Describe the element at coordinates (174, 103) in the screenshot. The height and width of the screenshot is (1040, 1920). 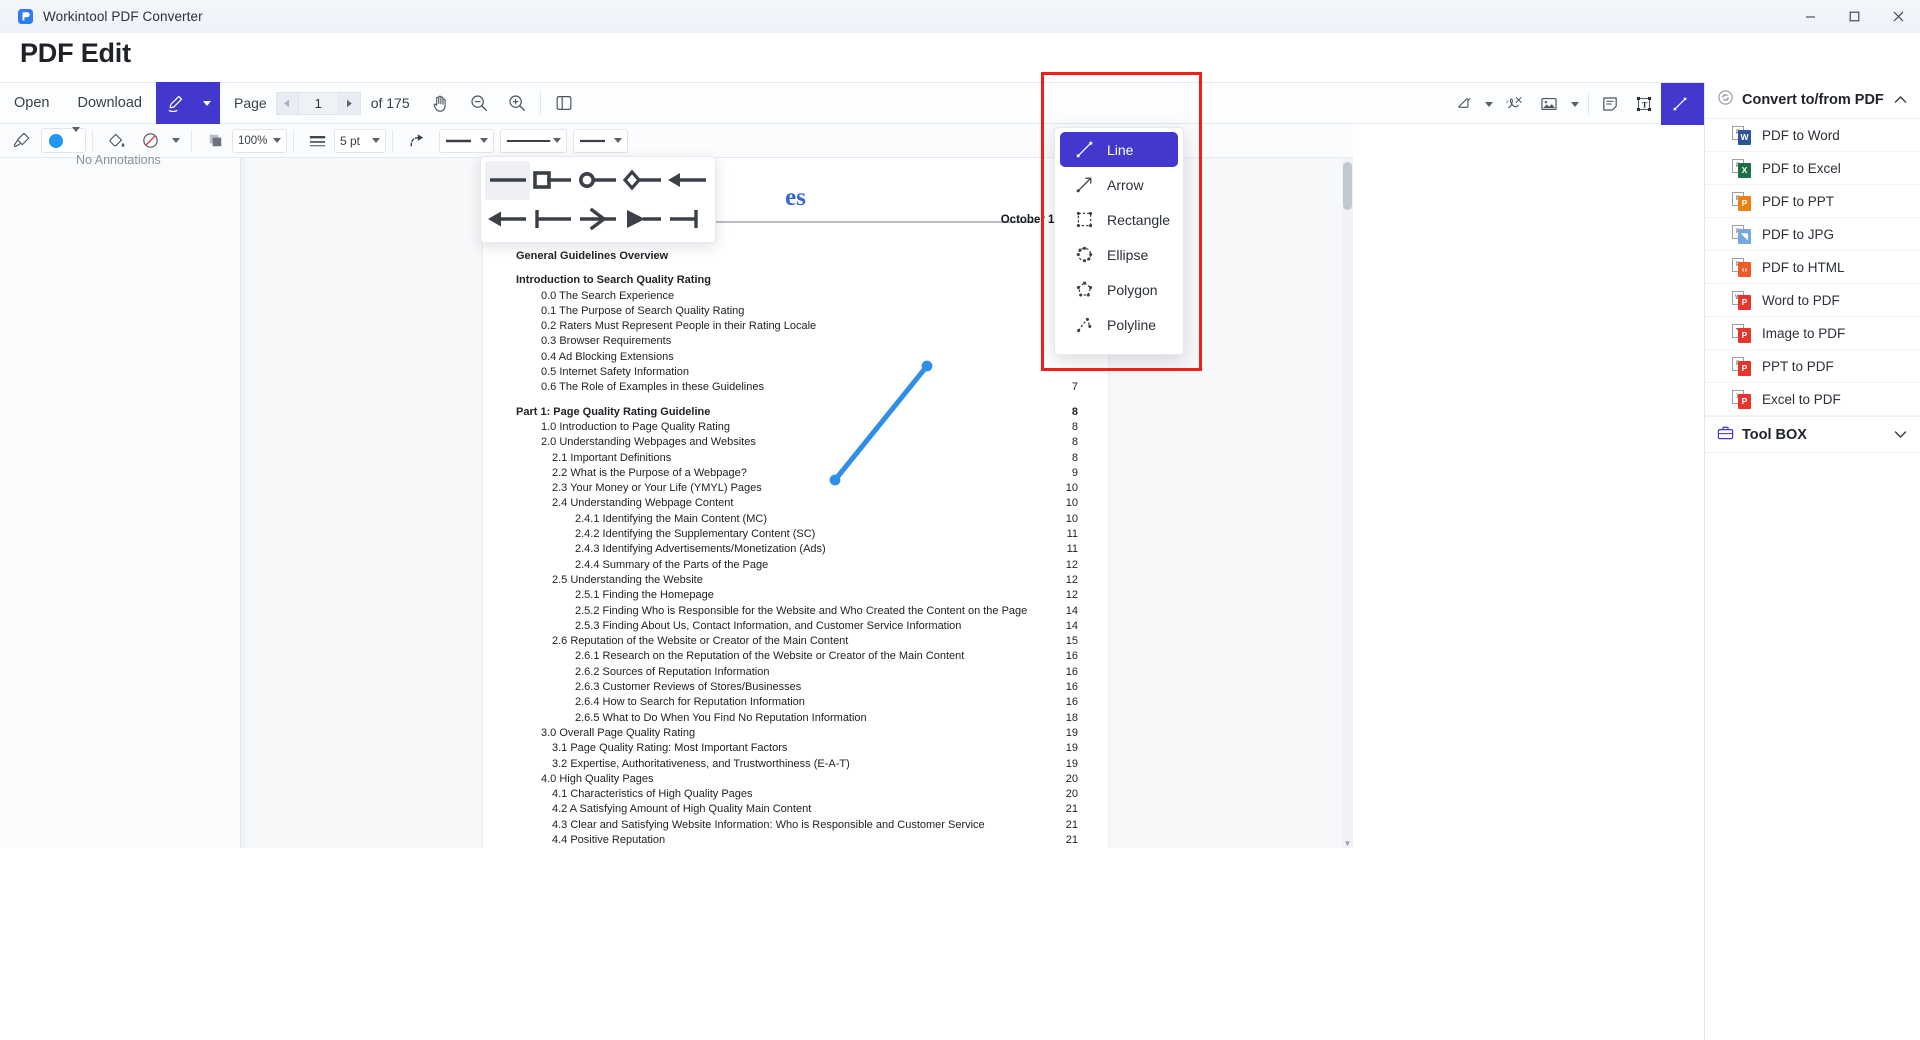
I see `pen-highlighter-icon` at that location.